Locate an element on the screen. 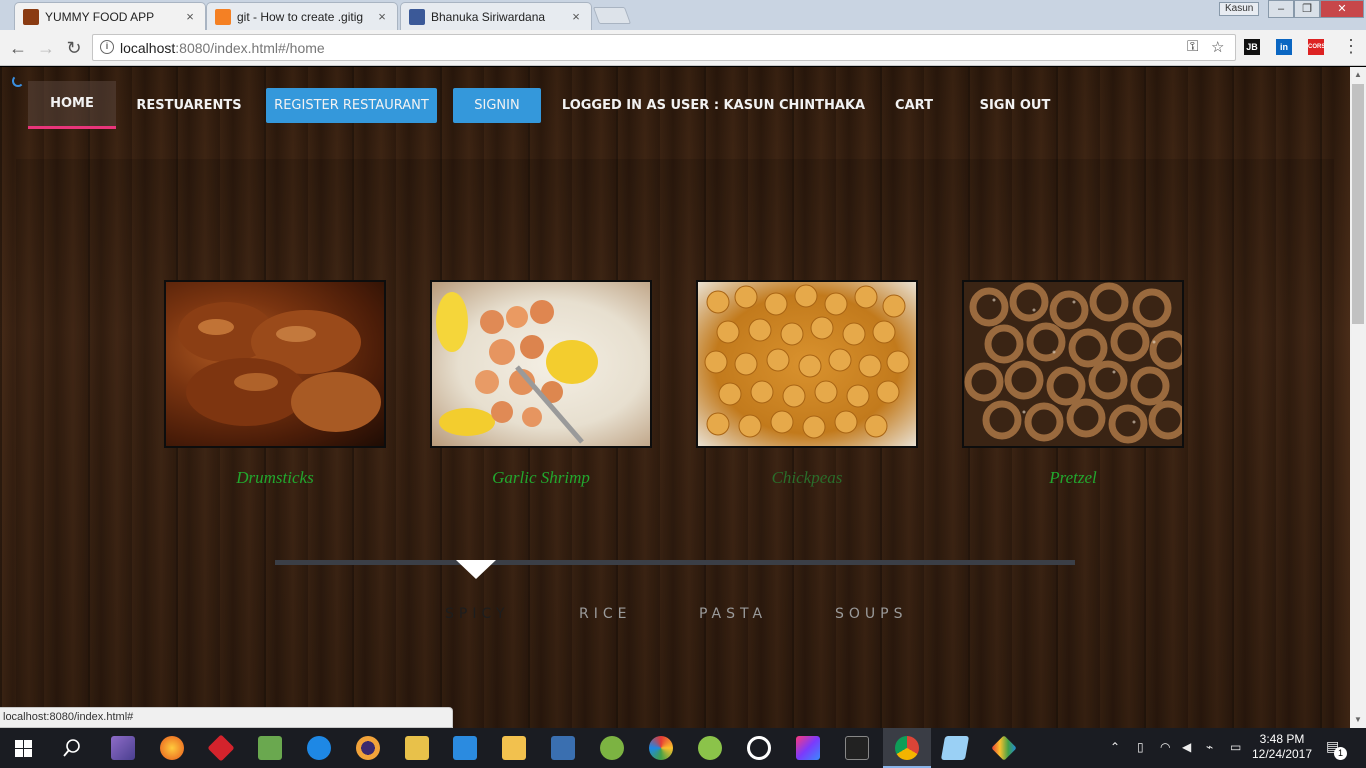 This screenshot has width=1366, height=768. nav-restaurants: RESTUARENTS is located at coordinates (189, 105).